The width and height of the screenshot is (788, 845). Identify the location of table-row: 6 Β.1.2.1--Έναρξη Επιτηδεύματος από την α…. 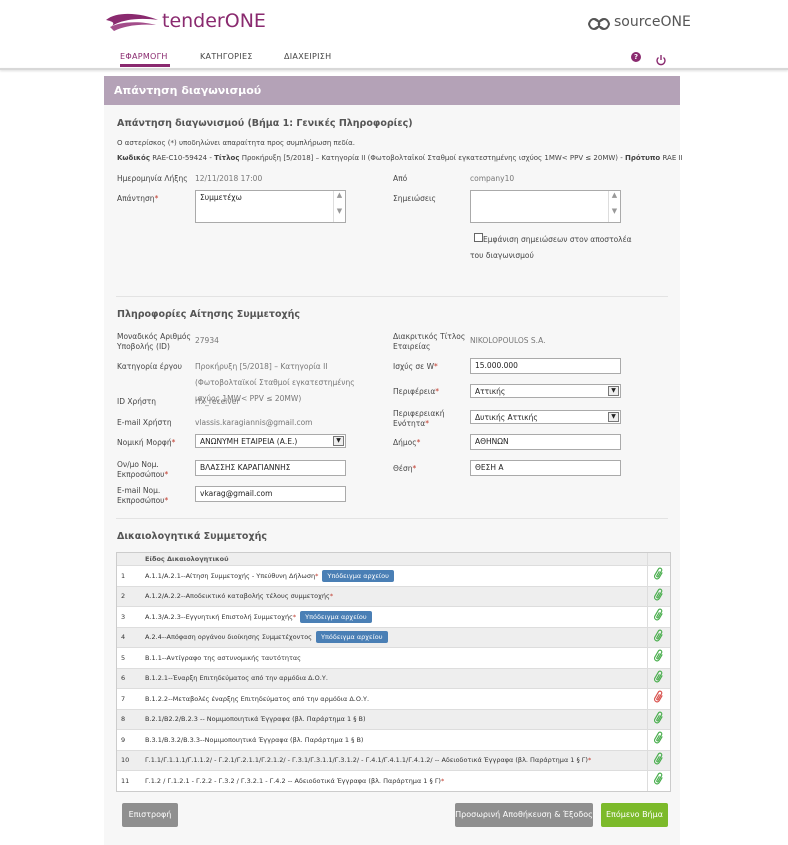
(393, 678).